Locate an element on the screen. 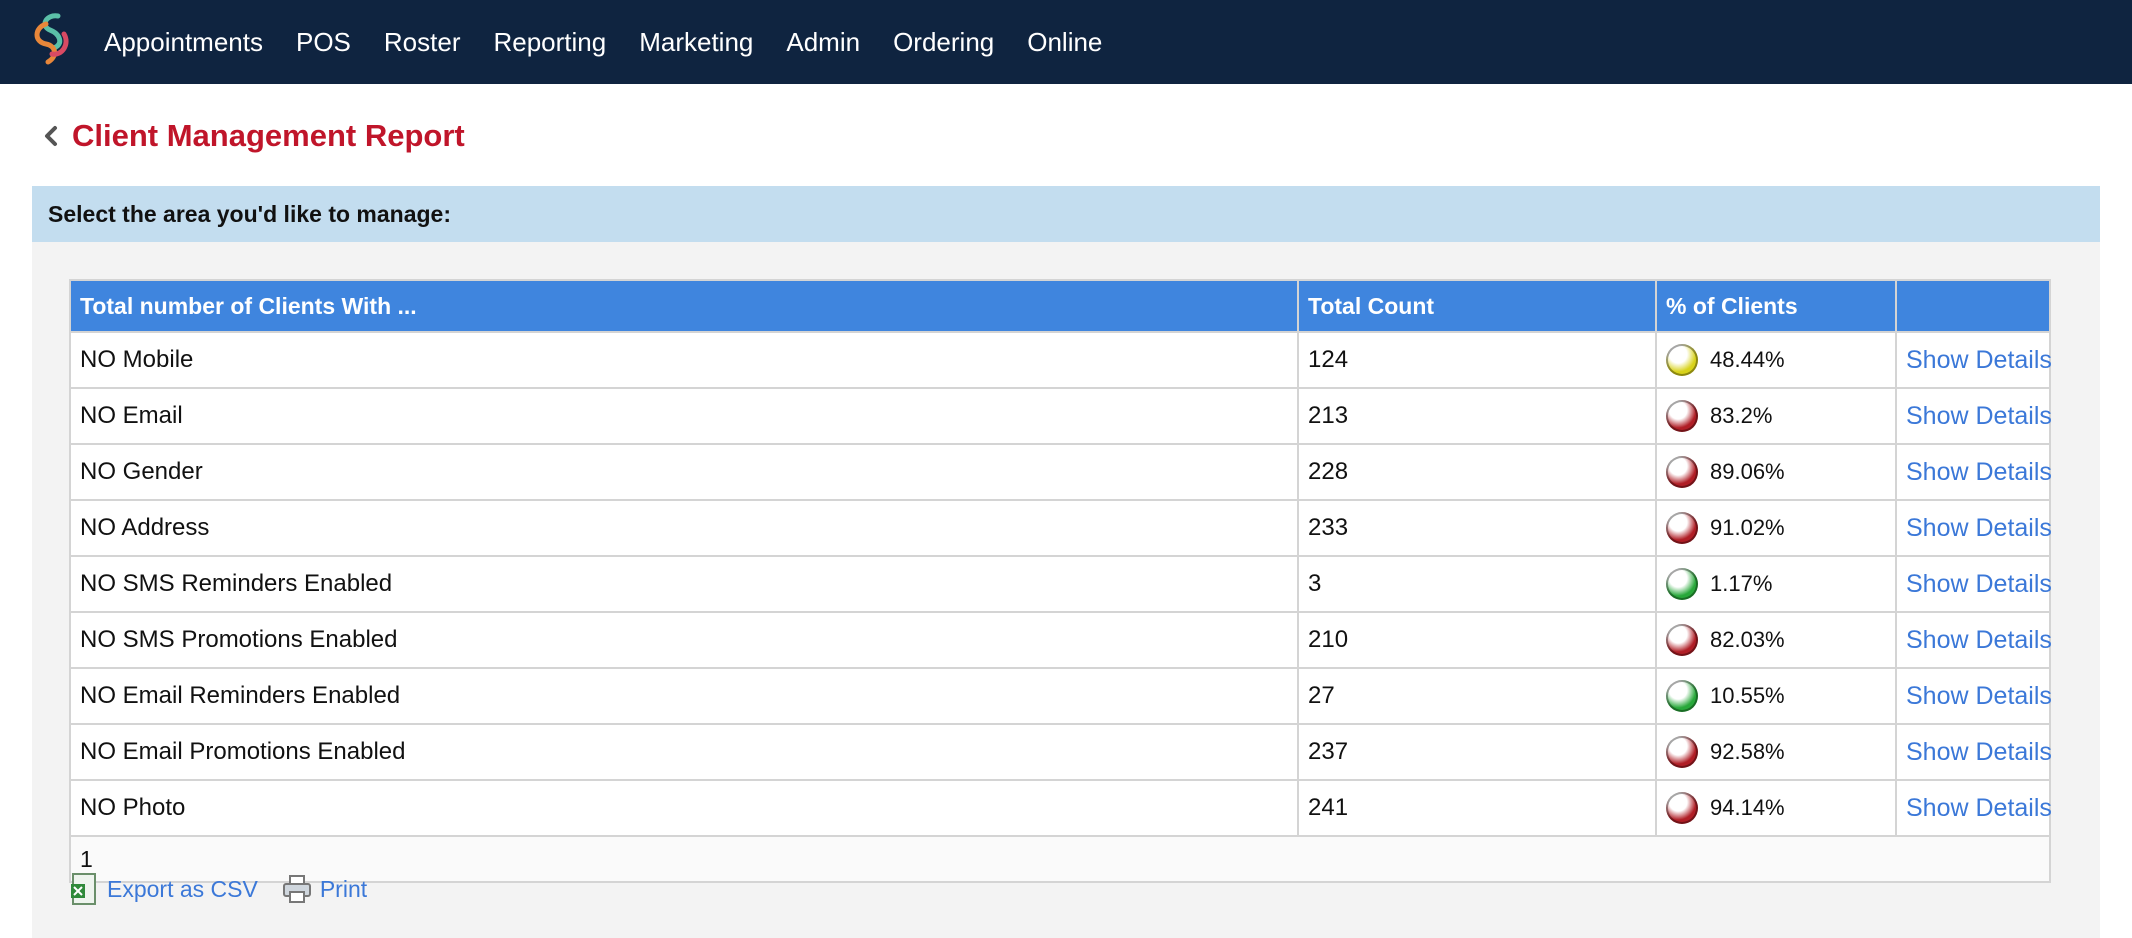  chevron-left-icon is located at coordinates (53, 136).